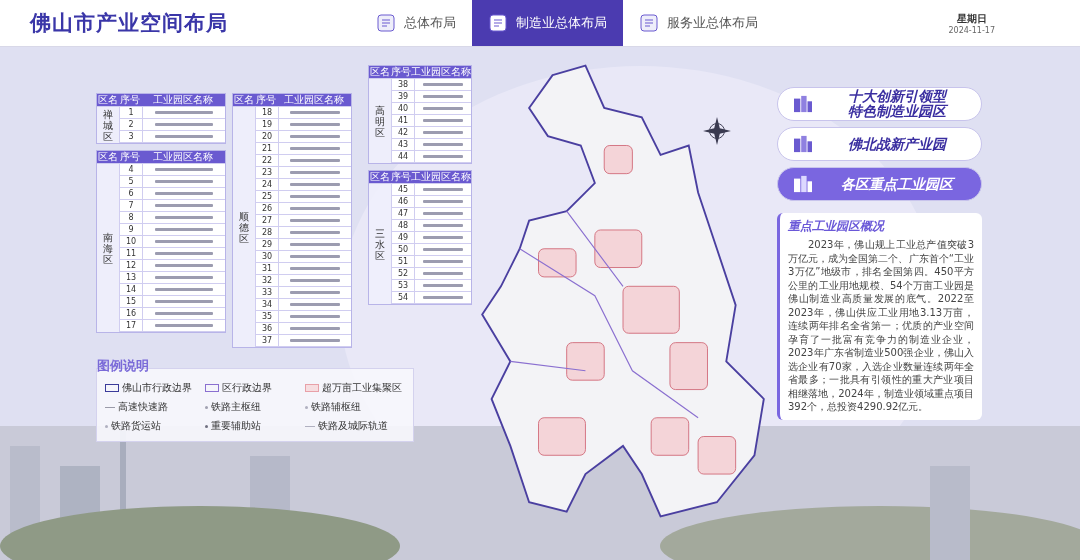 This screenshot has height=560, width=1080. What do you see at coordinates (267, 244) in the screenshot?
I see `number-cell: 29` at bounding box center [267, 244].